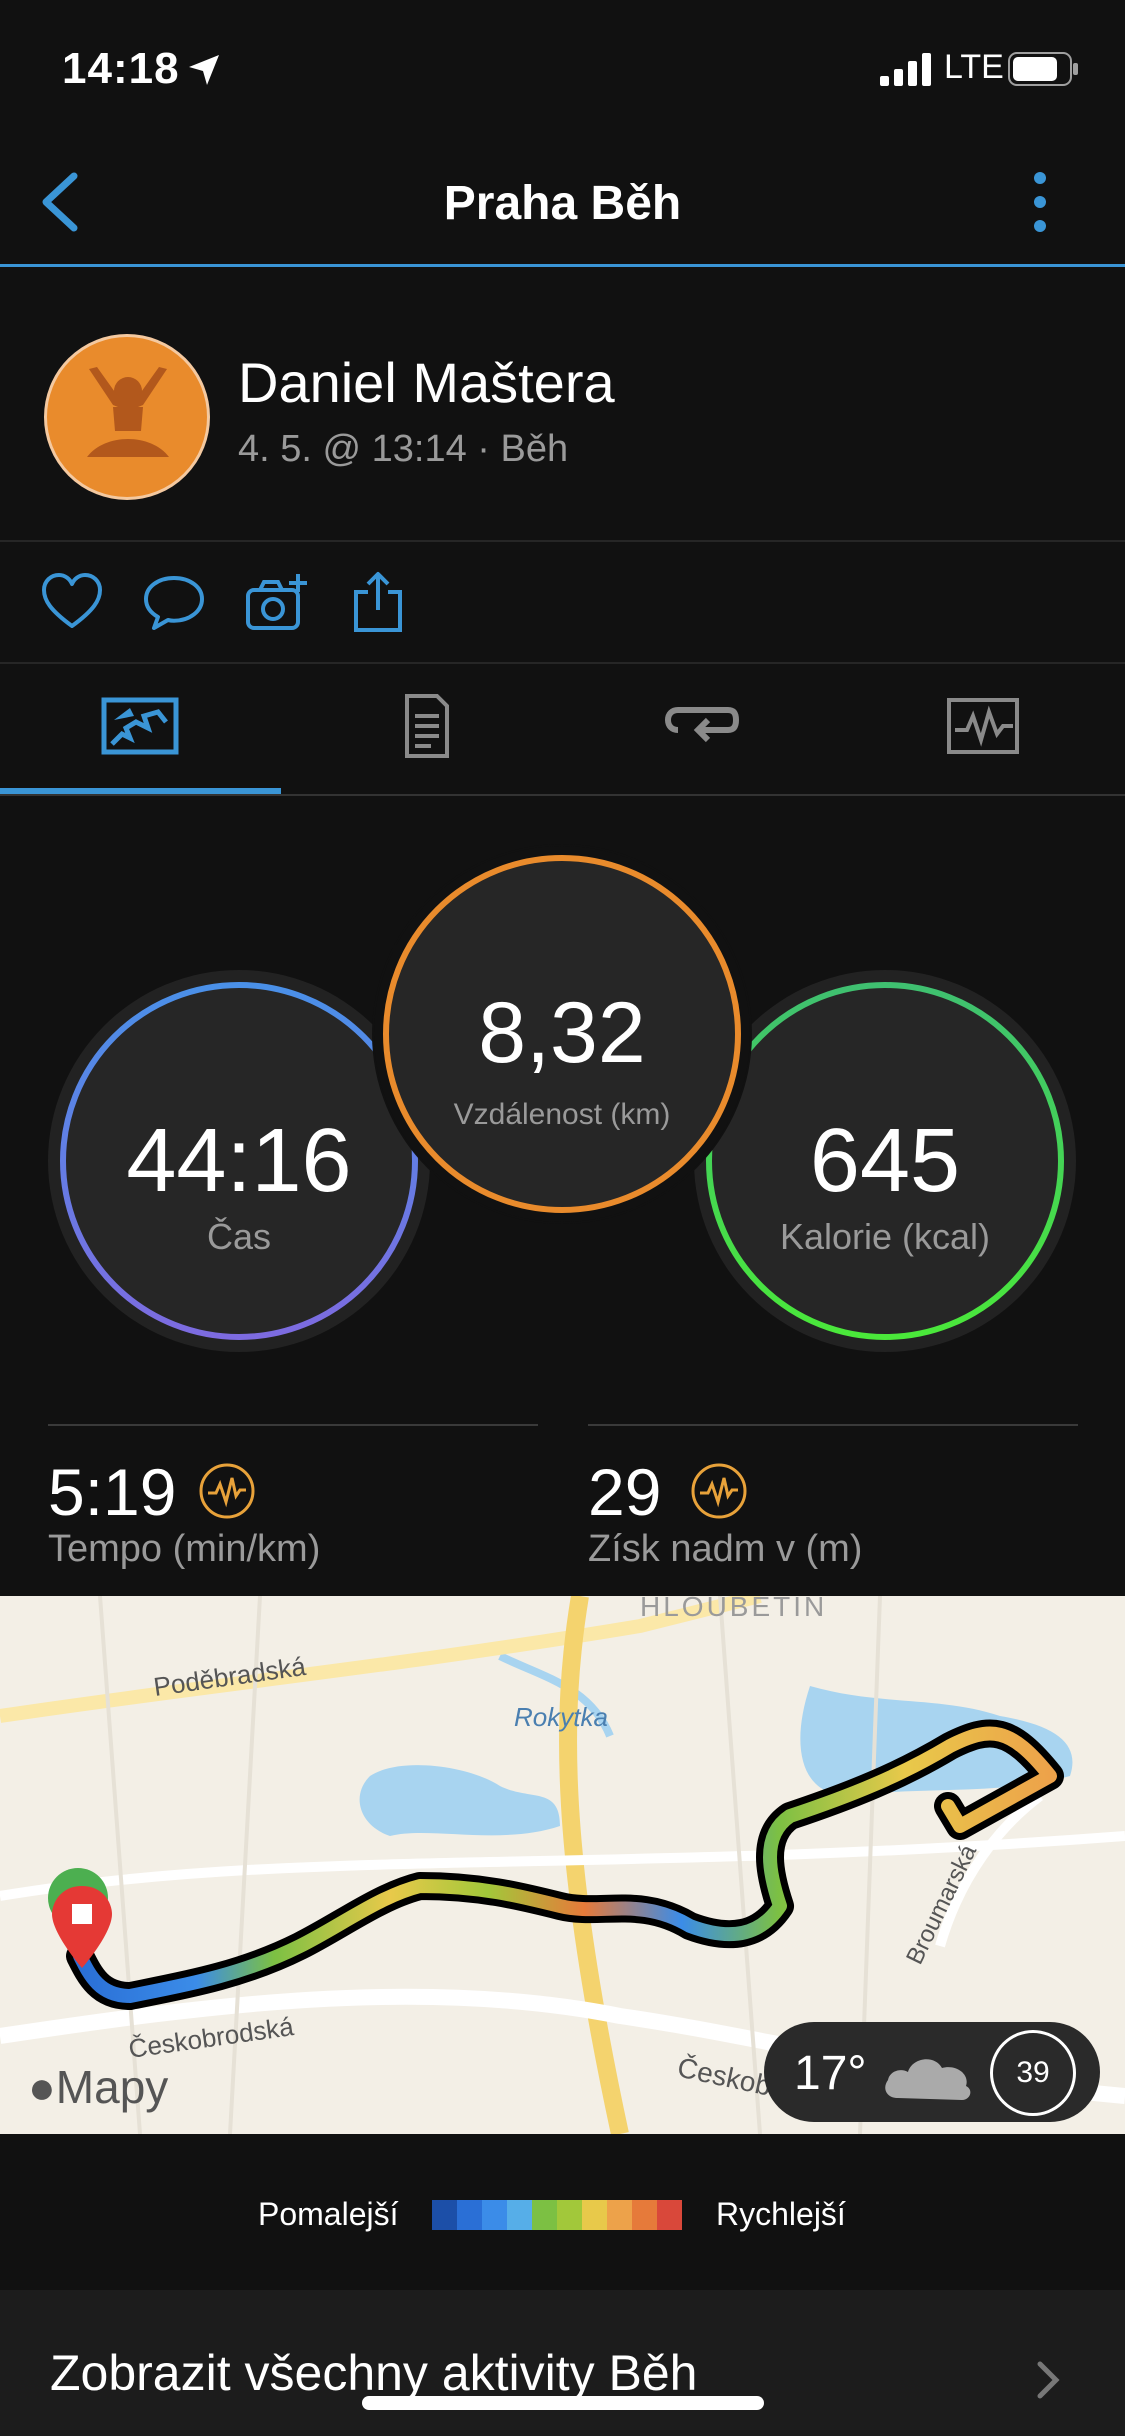  I want to click on comment-icon, so click(174, 602).